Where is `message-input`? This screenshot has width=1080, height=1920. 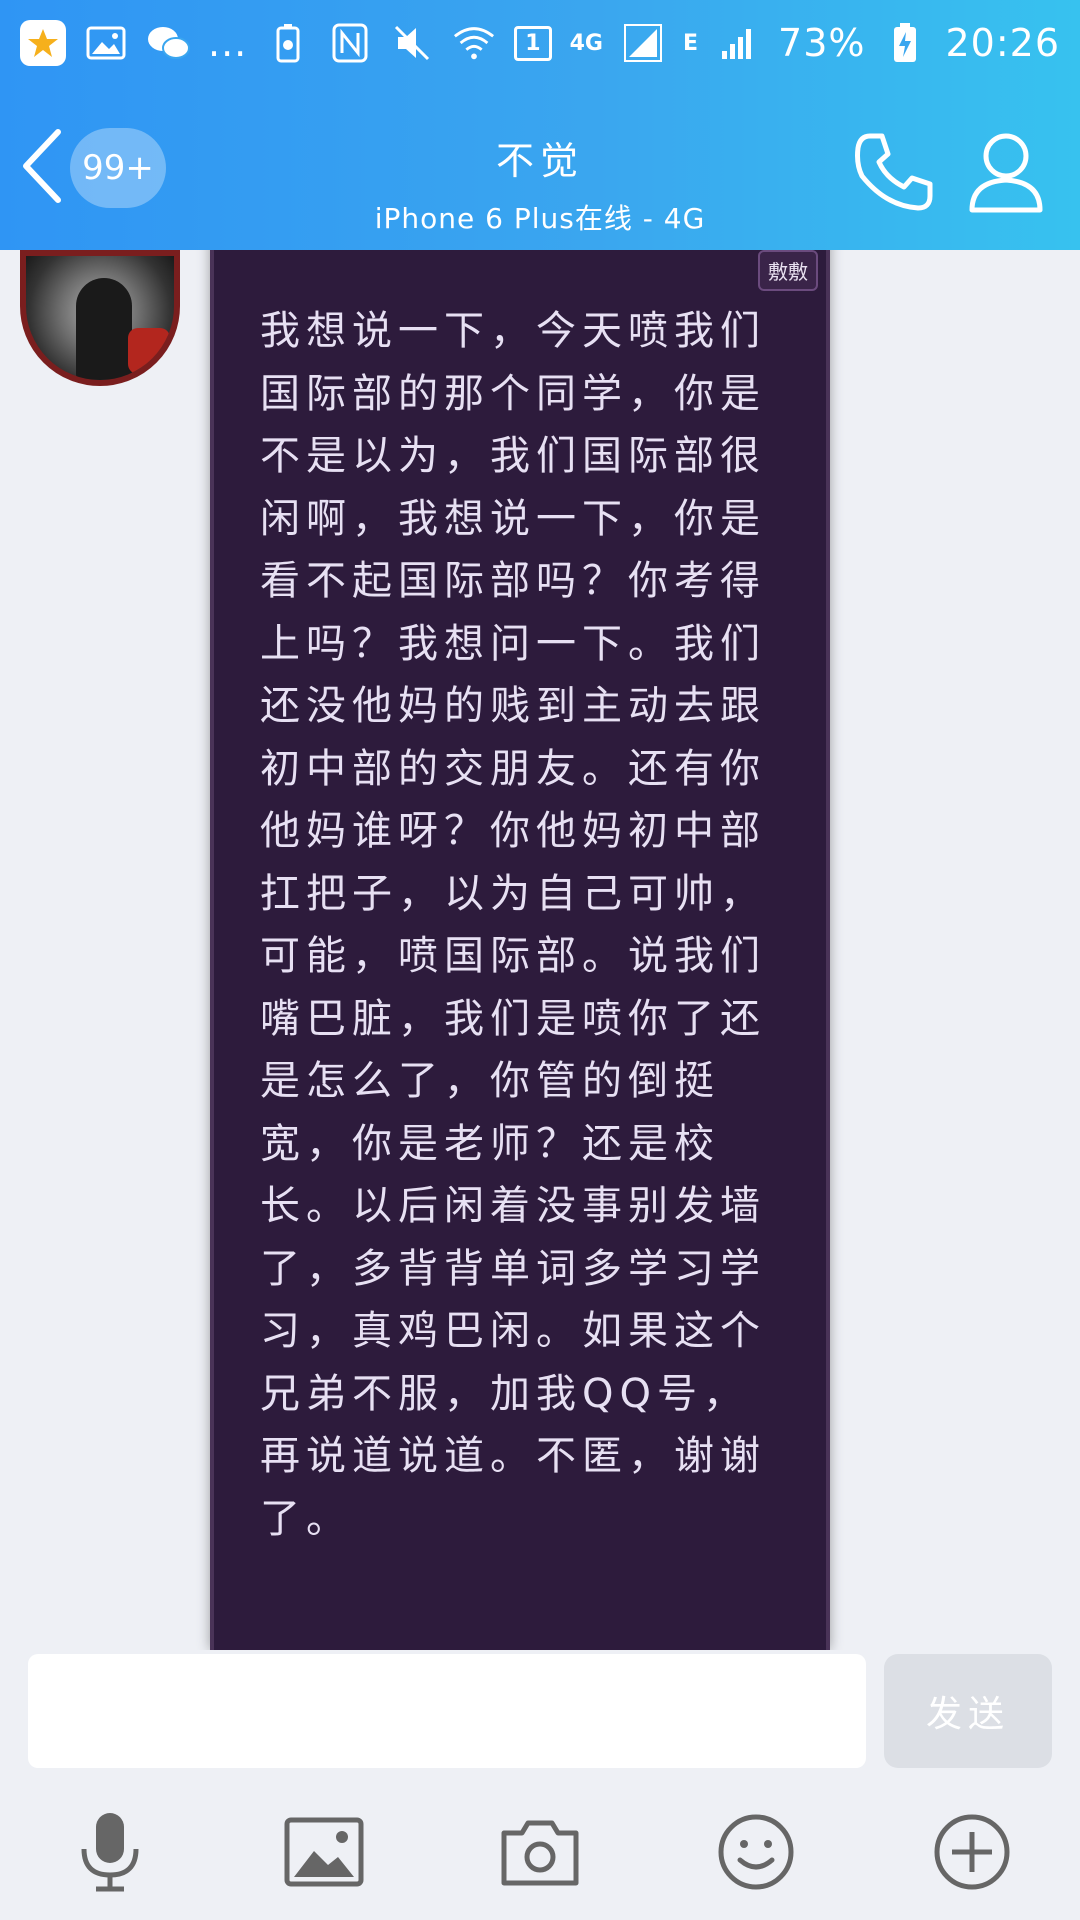 message-input is located at coordinates (447, 1711).